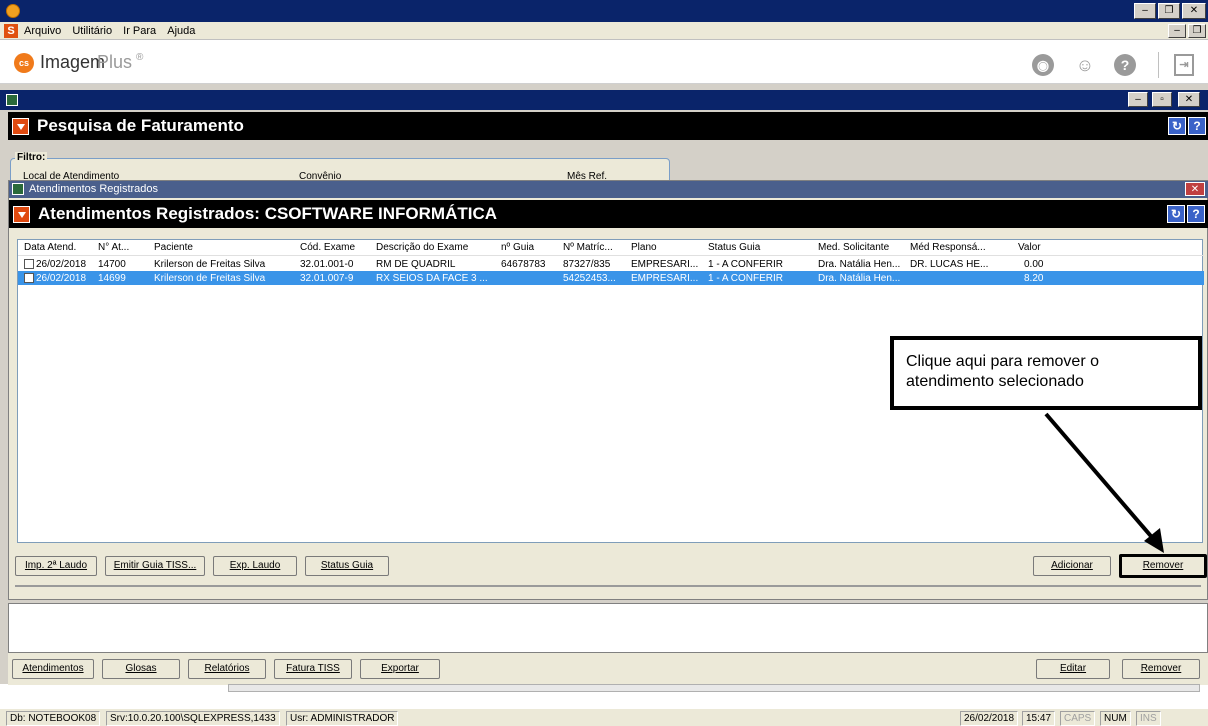  What do you see at coordinates (1073, 669) in the screenshot?
I see `editar-button: Editar` at bounding box center [1073, 669].